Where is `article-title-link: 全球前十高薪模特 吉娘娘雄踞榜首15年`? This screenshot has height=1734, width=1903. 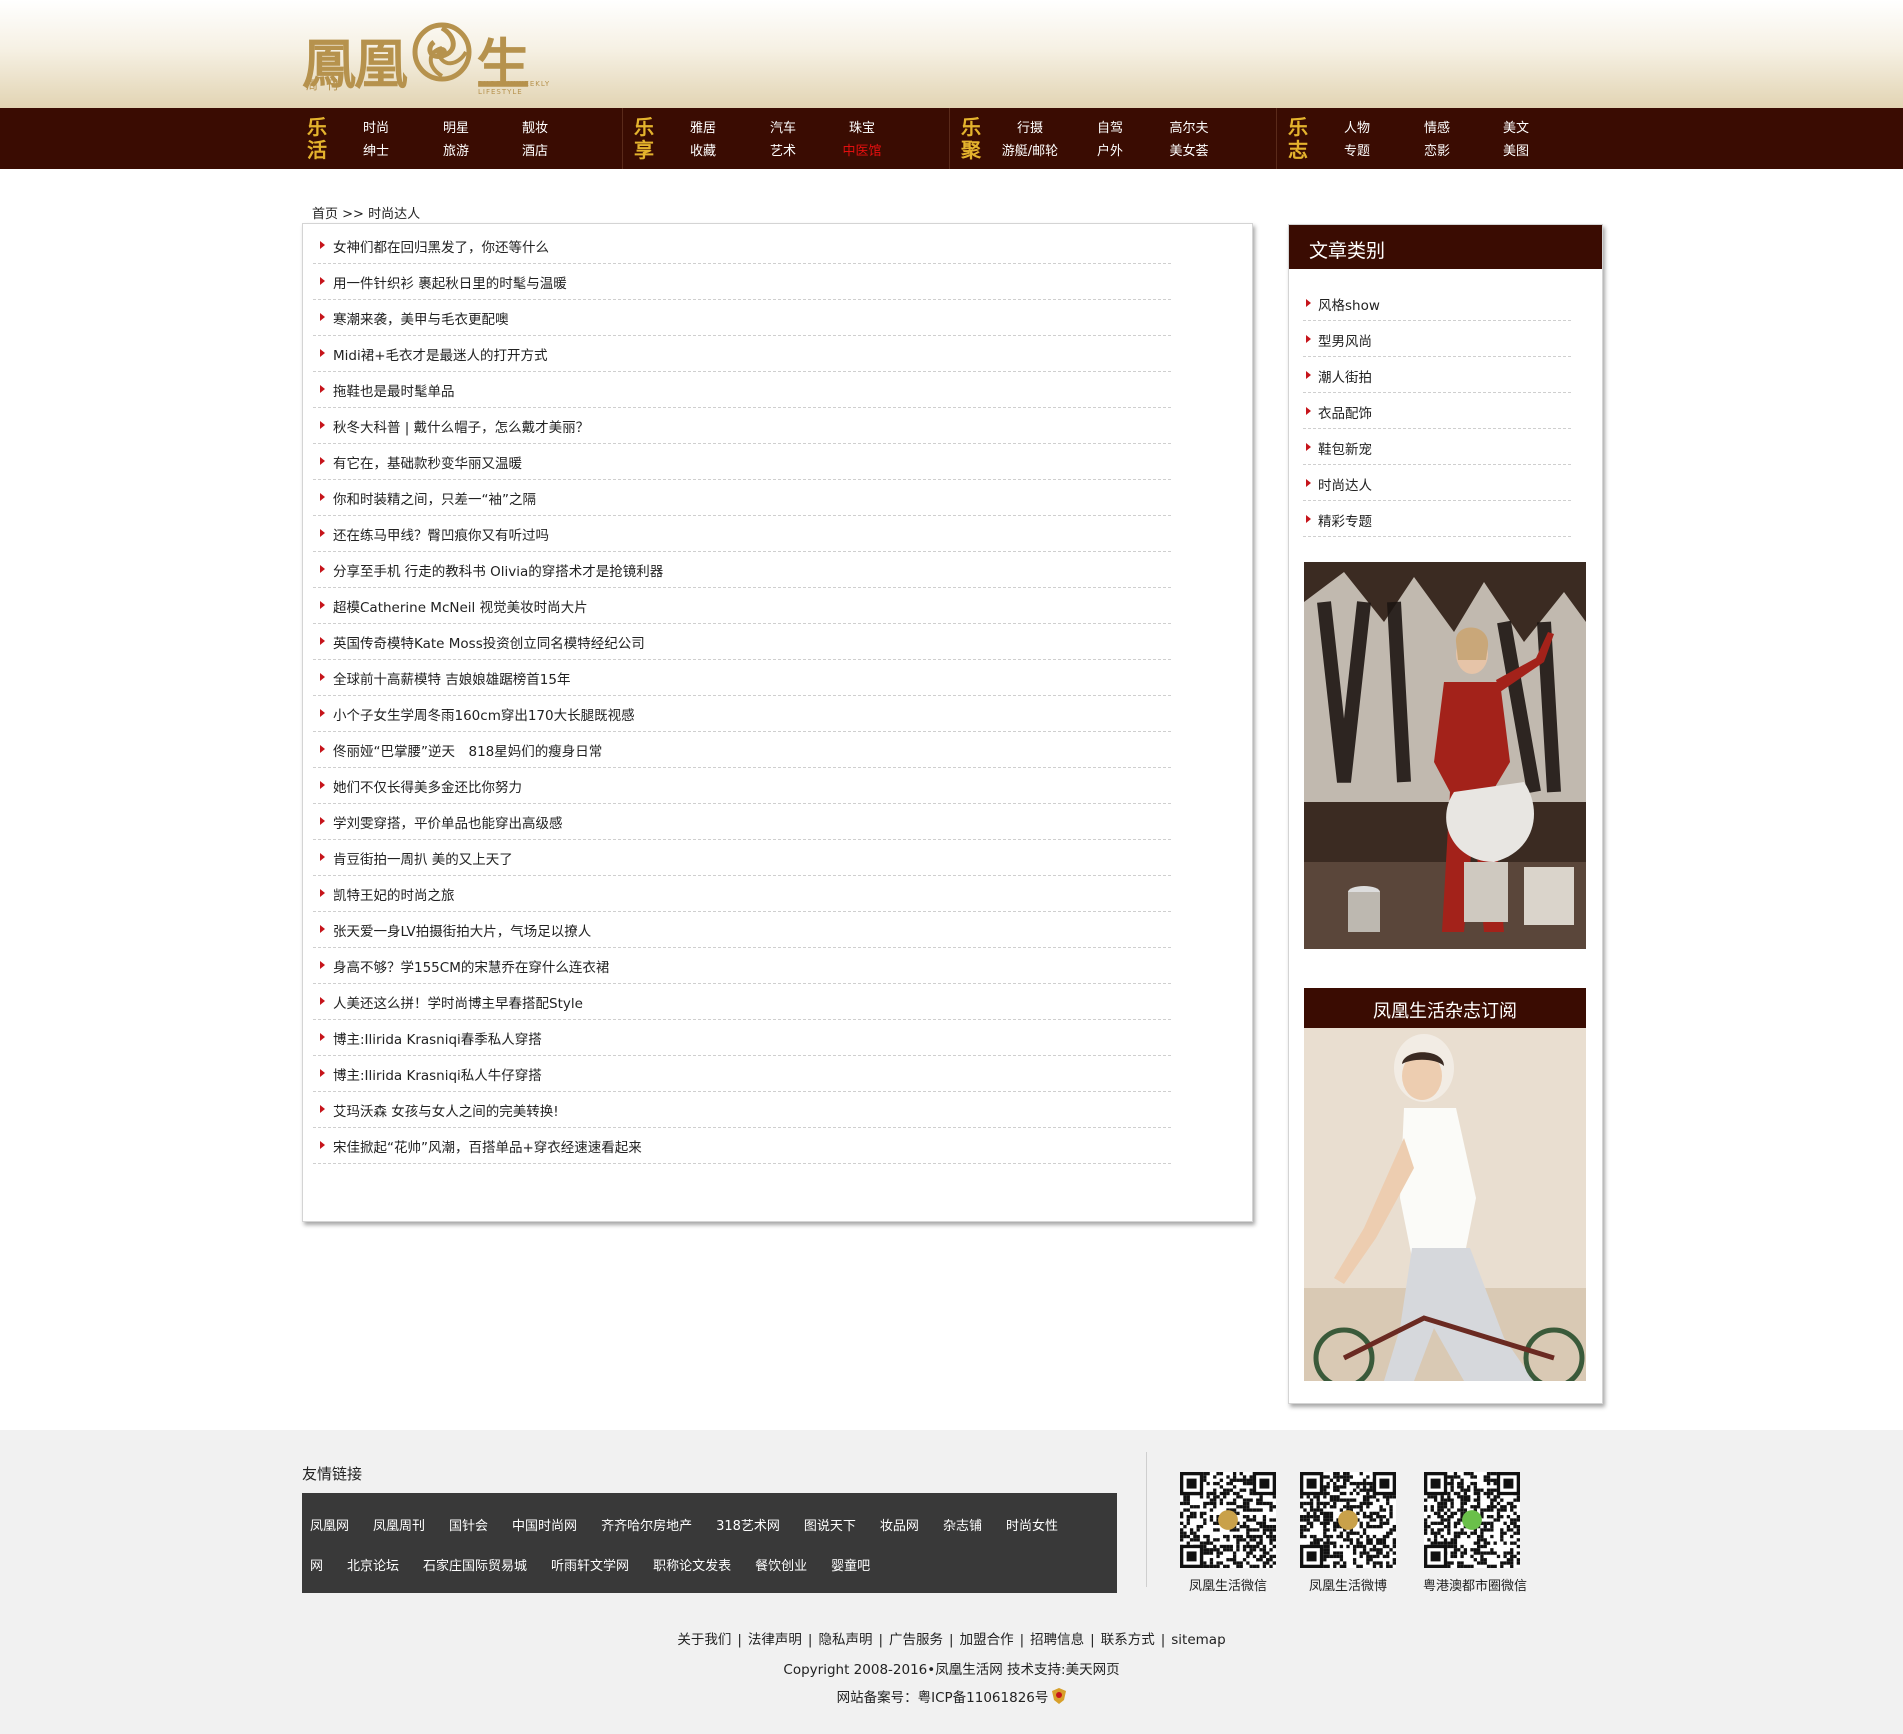
article-title-link: 全球前十高薪模特 吉娘娘雄踞榜首15年 is located at coordinates (451, 678).